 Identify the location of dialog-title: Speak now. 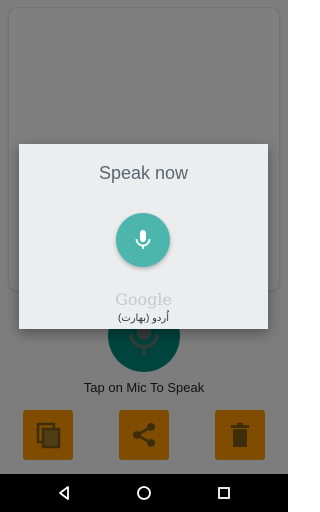
(143, 173).